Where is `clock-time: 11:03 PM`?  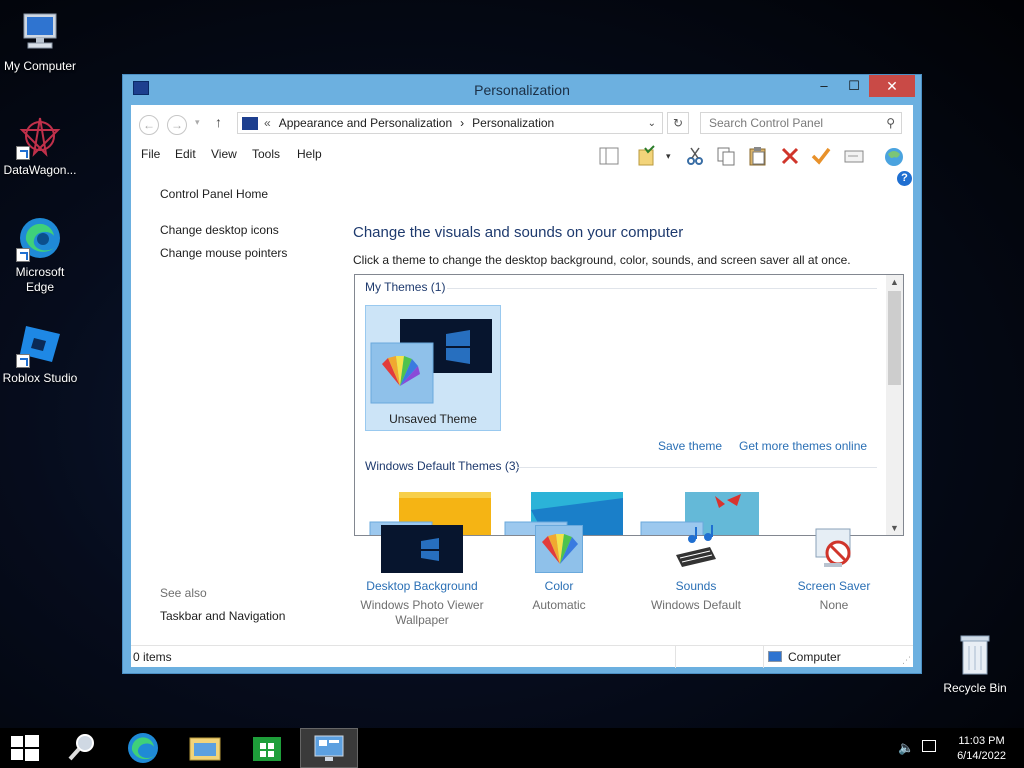 clock-time: 11:03 PM is located at coordinates (981, 741).